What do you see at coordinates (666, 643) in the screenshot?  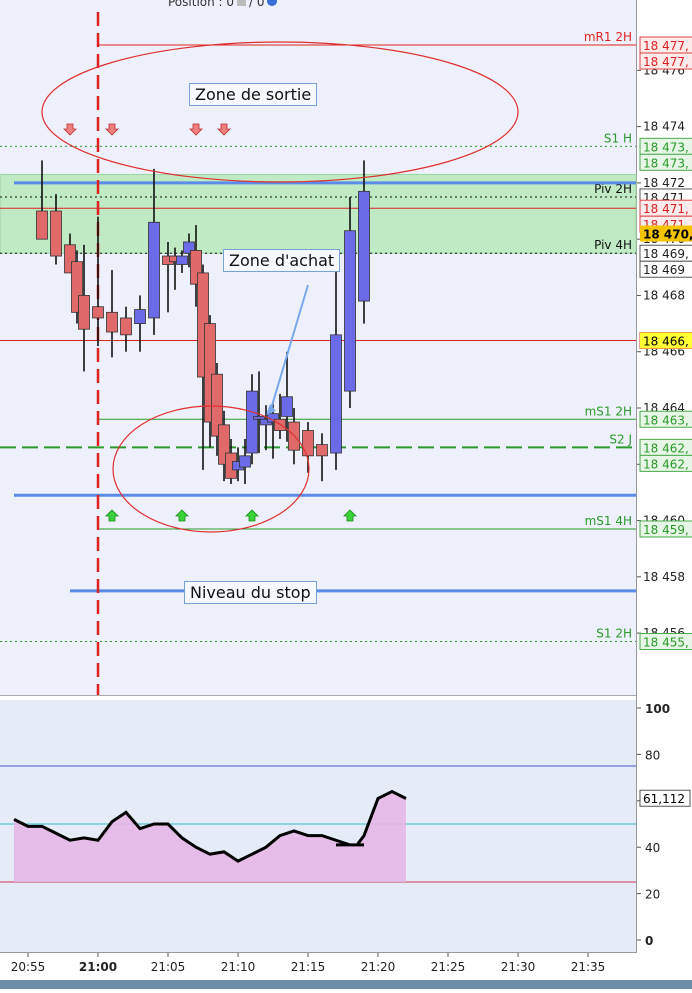 I see `level-price-text: 18 455,` at bounding box center [666, 643].